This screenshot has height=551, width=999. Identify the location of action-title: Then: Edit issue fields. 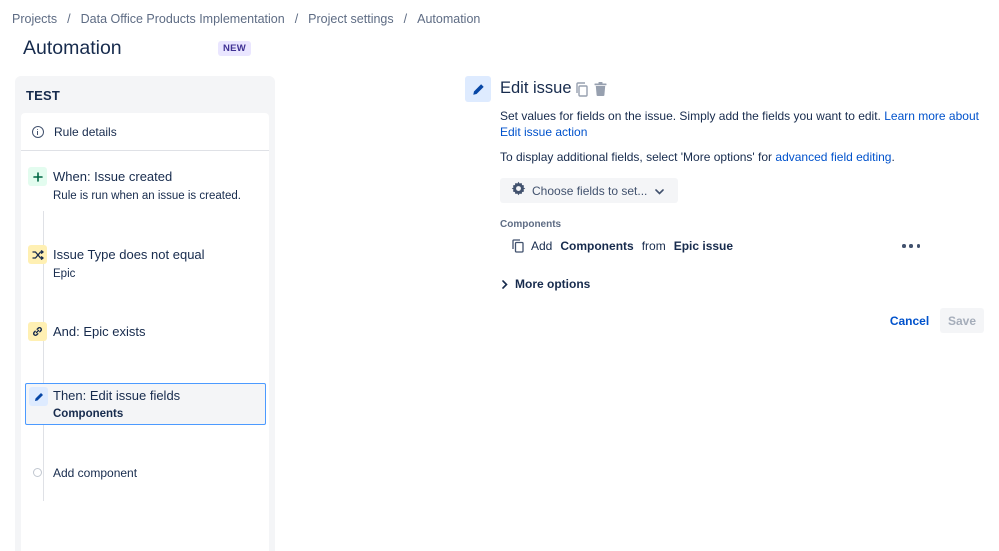
(117, 395).